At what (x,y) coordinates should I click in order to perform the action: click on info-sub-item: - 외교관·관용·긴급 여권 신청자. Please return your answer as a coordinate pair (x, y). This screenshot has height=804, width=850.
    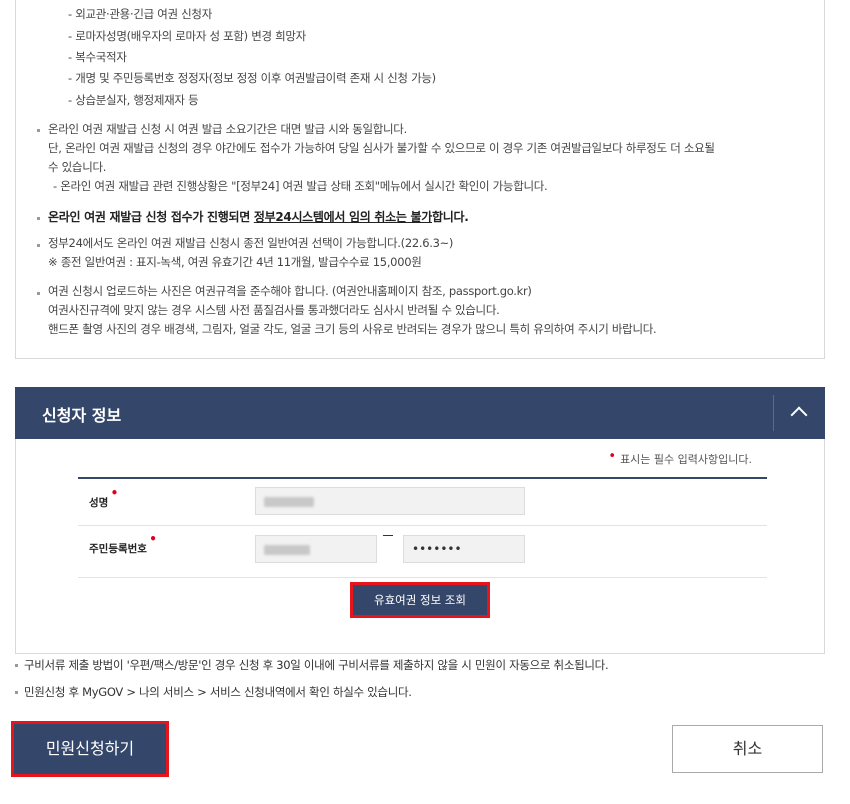
    Looking at the image, I should click on (140, 14).